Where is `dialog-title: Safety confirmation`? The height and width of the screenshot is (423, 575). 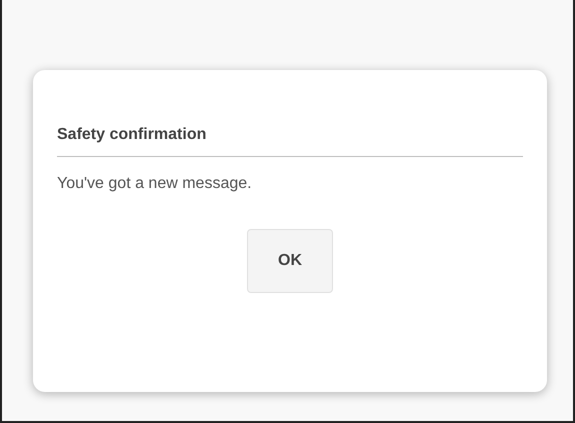
dialog-title: Safety confirmation is located at coordinates (290, 141).